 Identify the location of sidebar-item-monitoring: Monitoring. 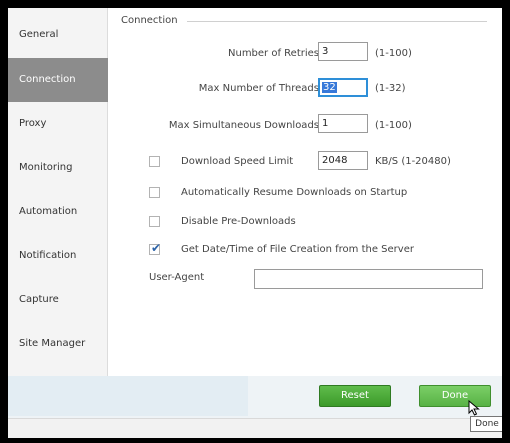
(58, 168).